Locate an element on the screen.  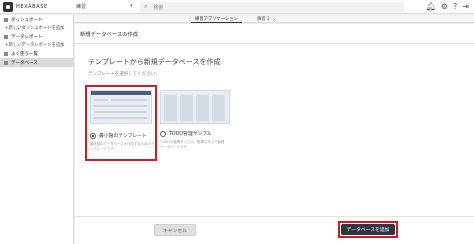
add-database-highlight: データベースを追加 is located at coordinates (368, 229).